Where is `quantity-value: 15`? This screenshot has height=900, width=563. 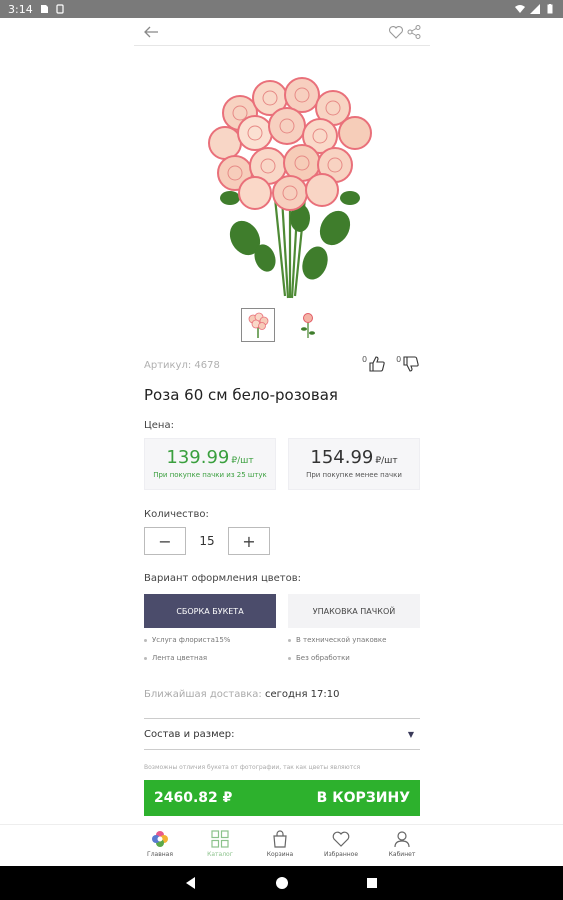 quantity-value: 15 is located at coordinates (207, 541).